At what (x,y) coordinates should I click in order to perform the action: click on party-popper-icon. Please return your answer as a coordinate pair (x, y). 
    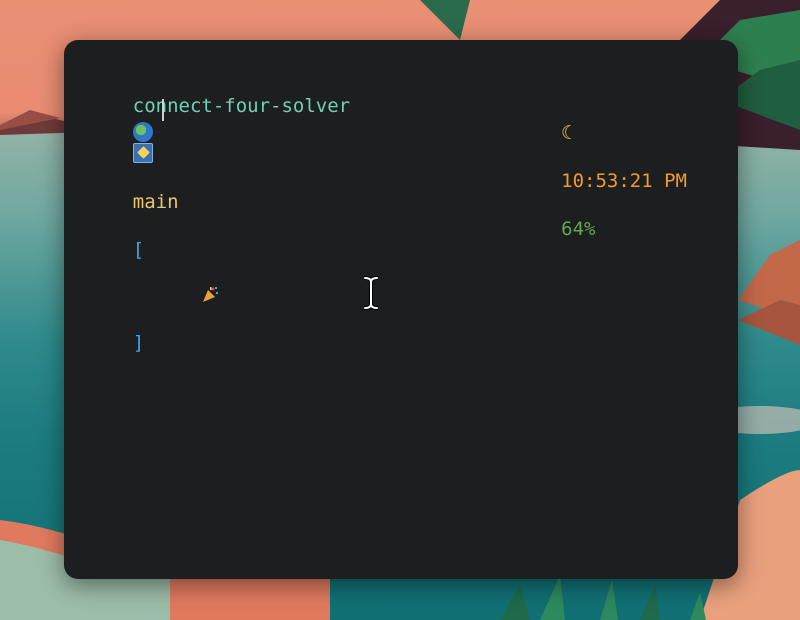
    Looking at the image, I should click on (176, 282).